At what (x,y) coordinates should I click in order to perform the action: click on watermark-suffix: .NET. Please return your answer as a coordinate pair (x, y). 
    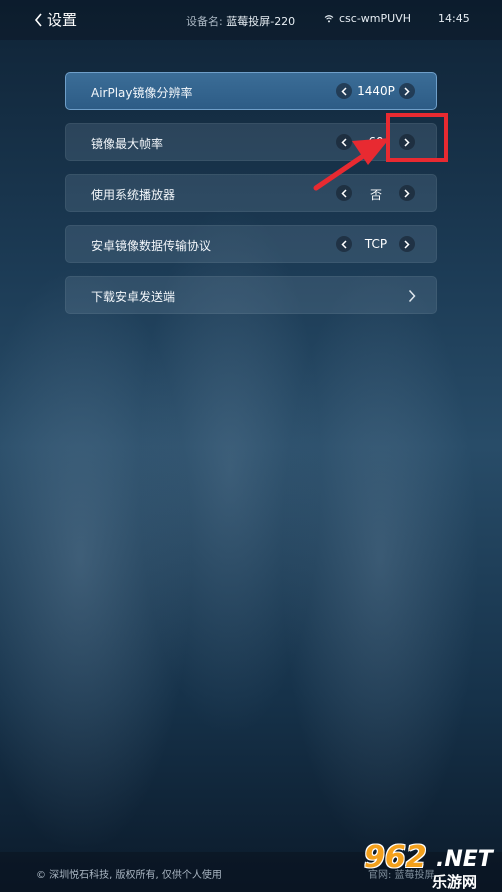
    Looking at the image, I should click on (464, 859).